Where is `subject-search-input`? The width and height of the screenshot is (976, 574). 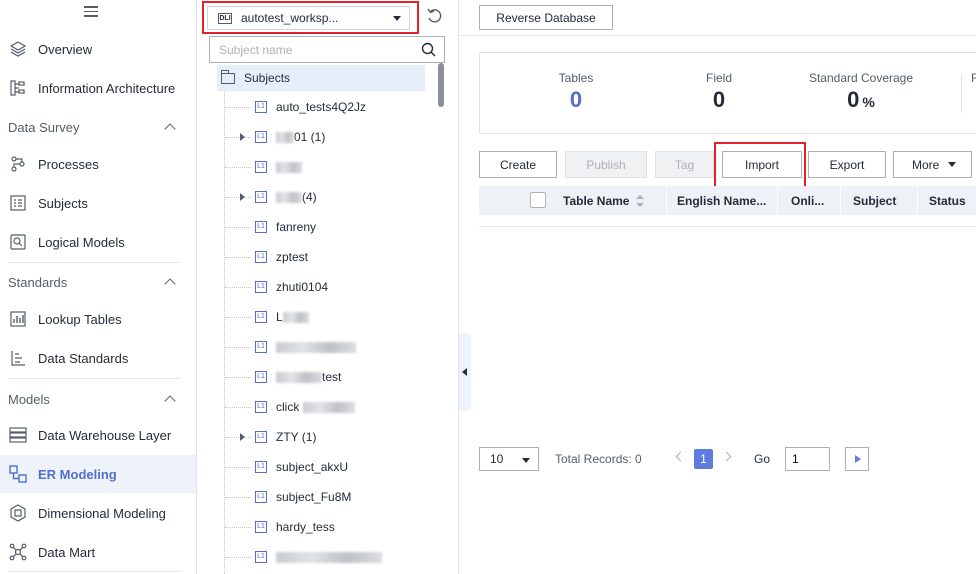
subject-search-input is located at coordinates (314, 49).